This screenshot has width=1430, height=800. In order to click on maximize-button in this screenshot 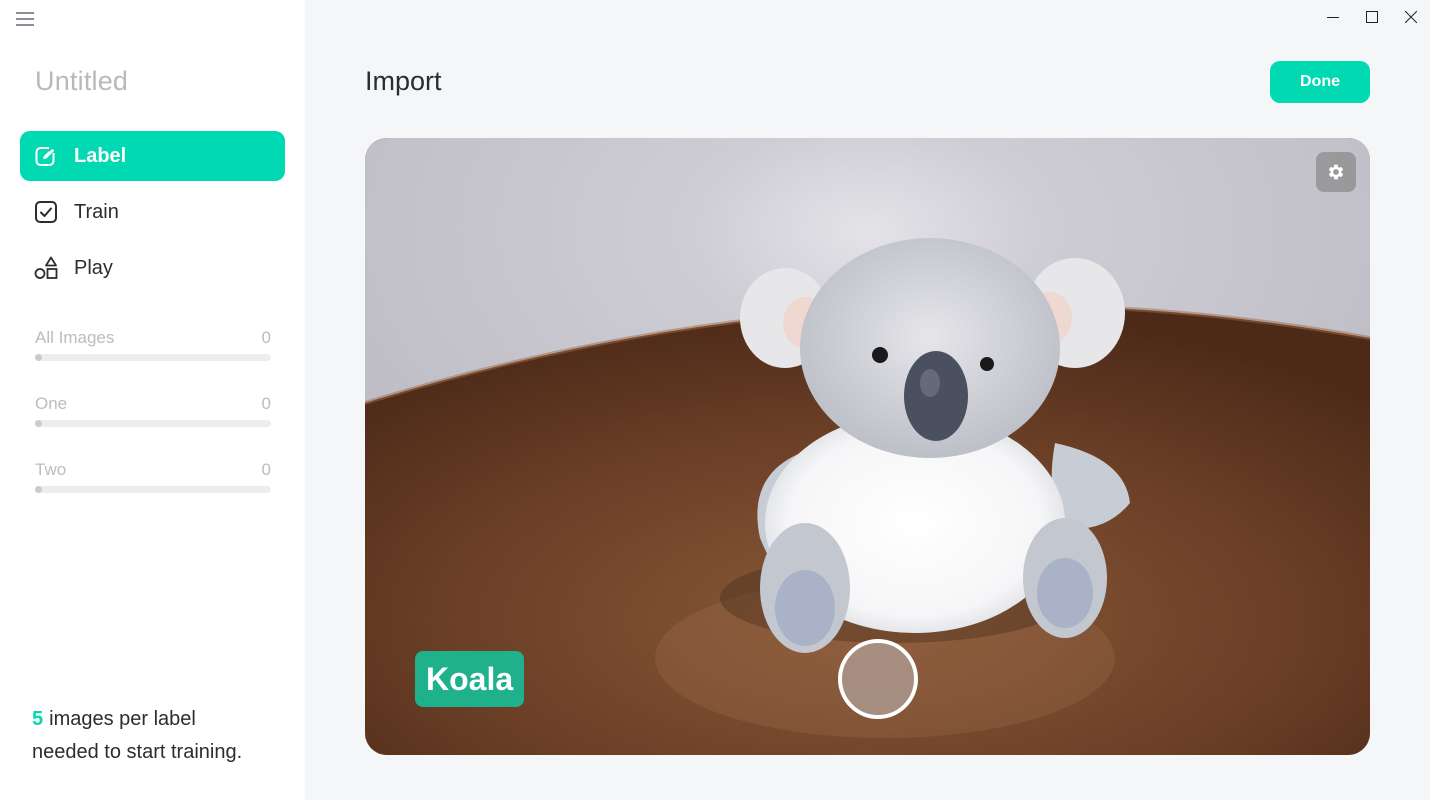, I will do `click(1371, 17)`.